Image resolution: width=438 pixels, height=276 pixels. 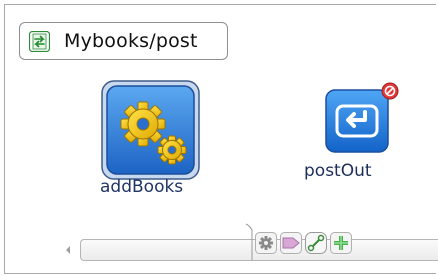 I want to click on gears-icon, so click(x=150, y=130).